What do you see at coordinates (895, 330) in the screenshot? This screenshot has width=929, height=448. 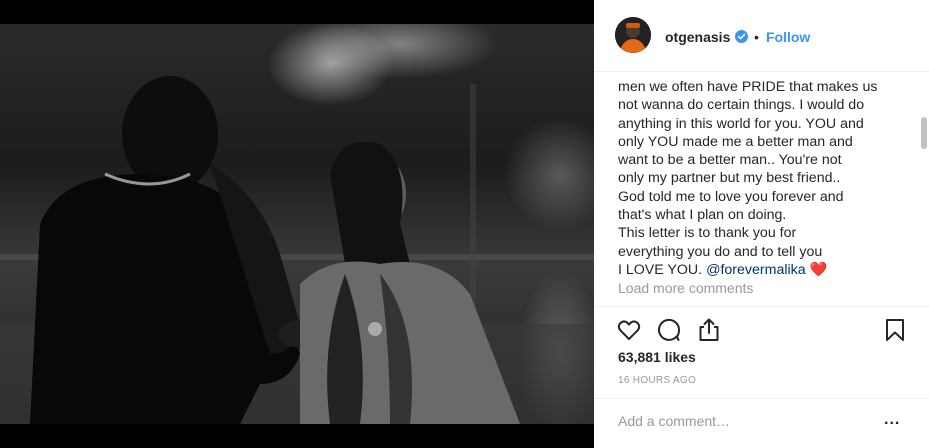 I see `bookmark-icon` at bounding box center [895, 330].